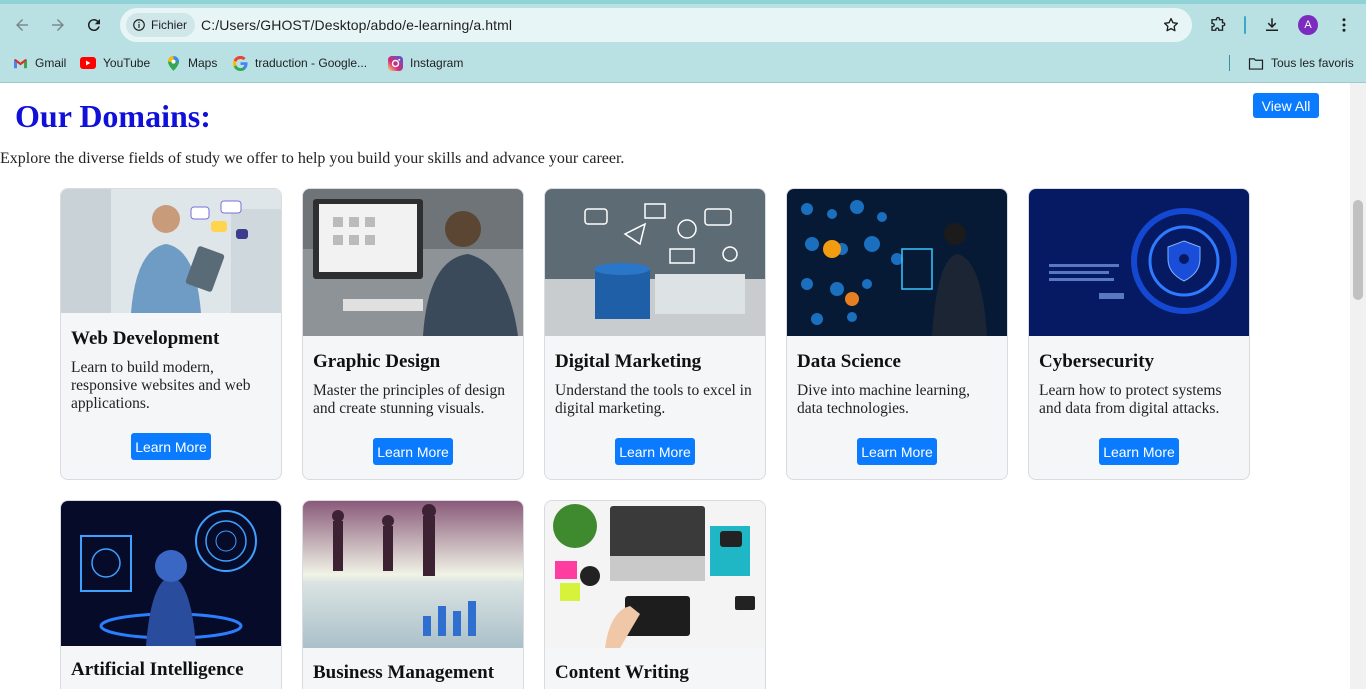 This screenshot has height=689, width=1366. What do you see at coordinates (145, 338) in the screenshot?
I see `card-title: Web Development` at bounding box center [145, 338].